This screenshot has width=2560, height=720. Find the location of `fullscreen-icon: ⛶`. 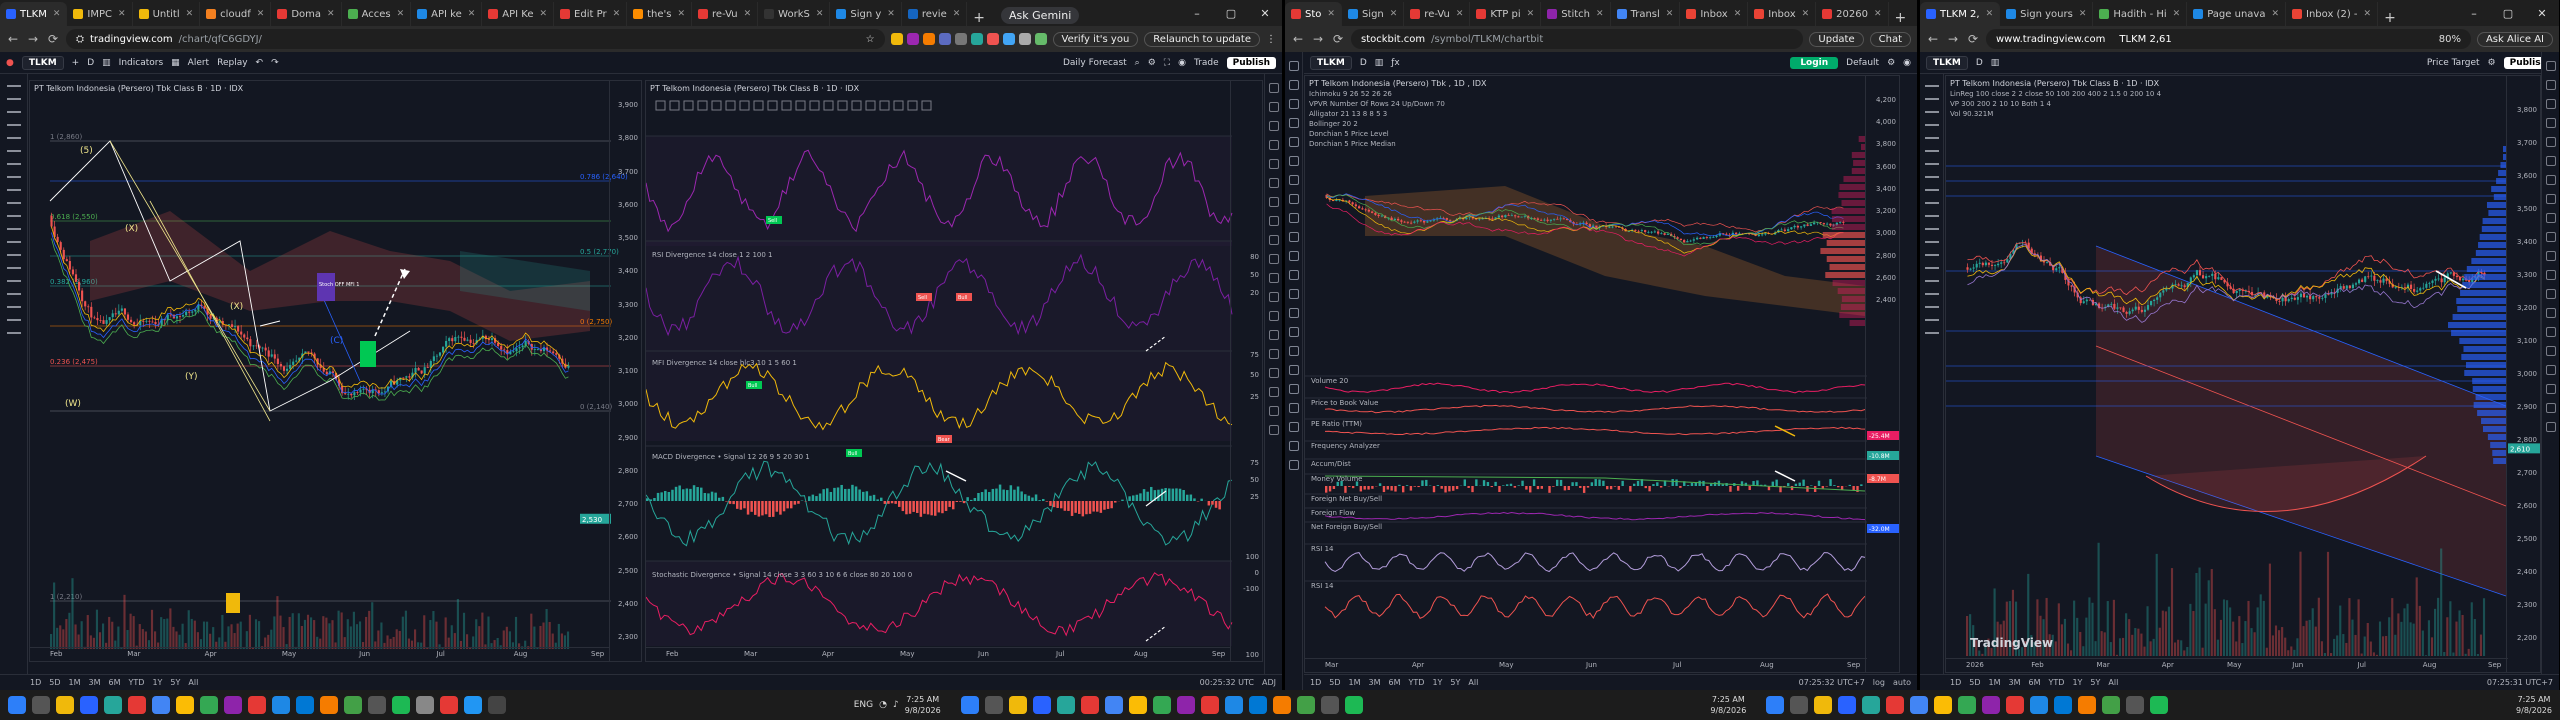

fullscreen-icon: ⛶ is located at coordinates (1167, 63).